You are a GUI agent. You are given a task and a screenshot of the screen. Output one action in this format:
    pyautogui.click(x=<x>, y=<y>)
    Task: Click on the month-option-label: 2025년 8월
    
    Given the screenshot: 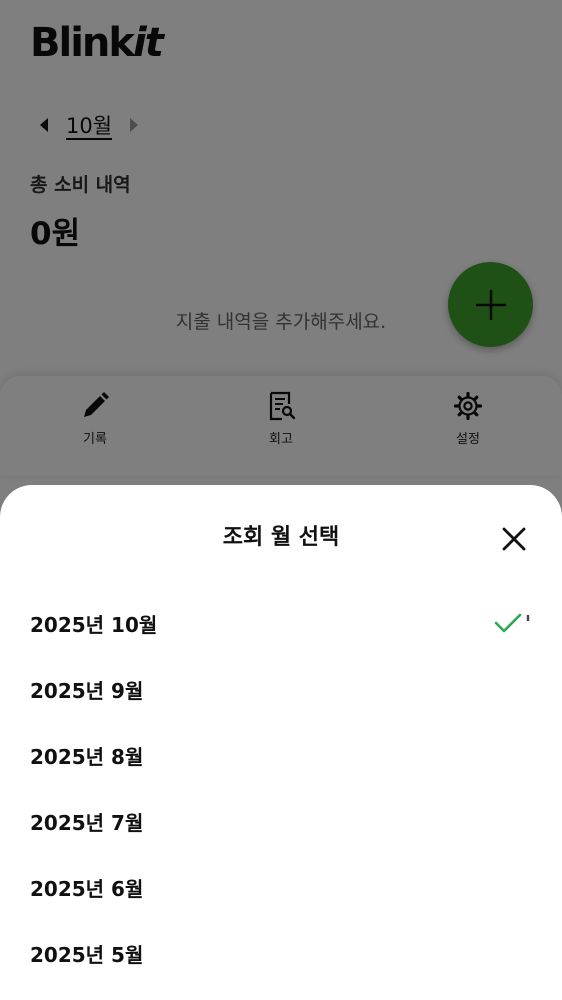 What is the action you would take?
    pyautogui.click(x=87, y=756)
    